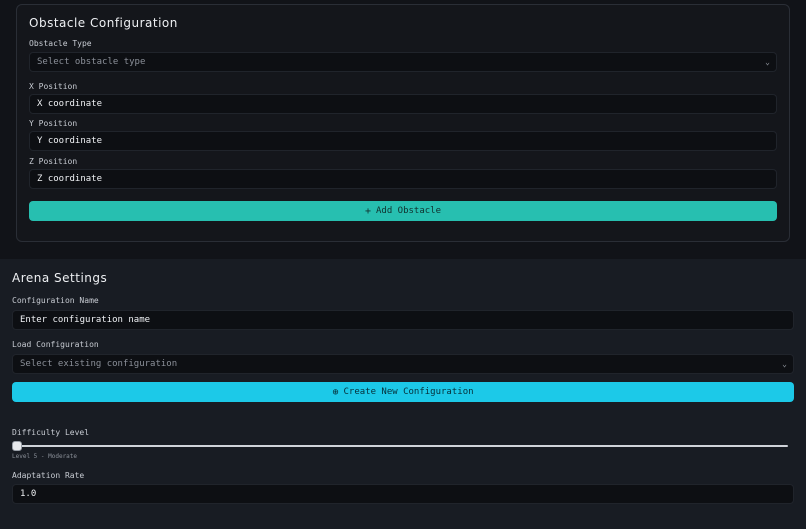 The height and width of the screenshot is (529, 806). I want to click on adaptation-rate-input: 1.0, so click(403, 494).